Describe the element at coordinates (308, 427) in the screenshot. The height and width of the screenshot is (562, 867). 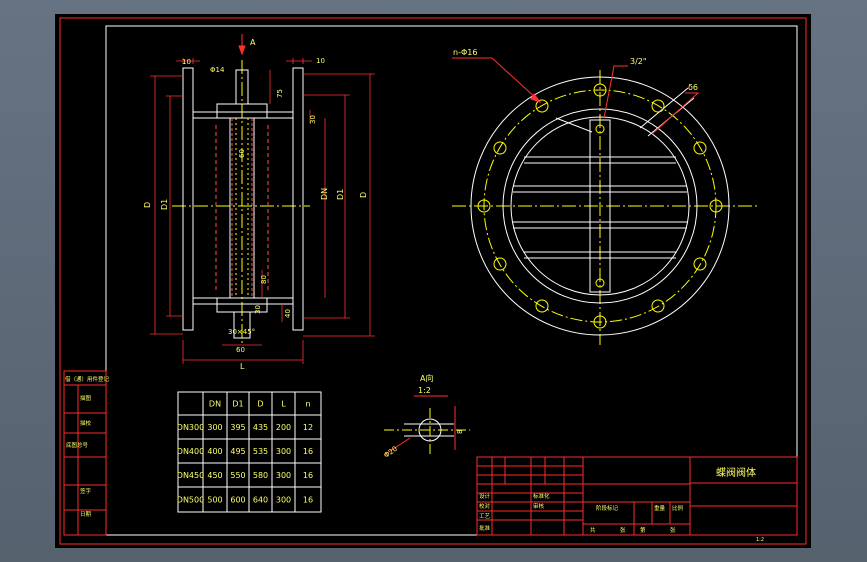
I see `table-cell: 12` at that location.